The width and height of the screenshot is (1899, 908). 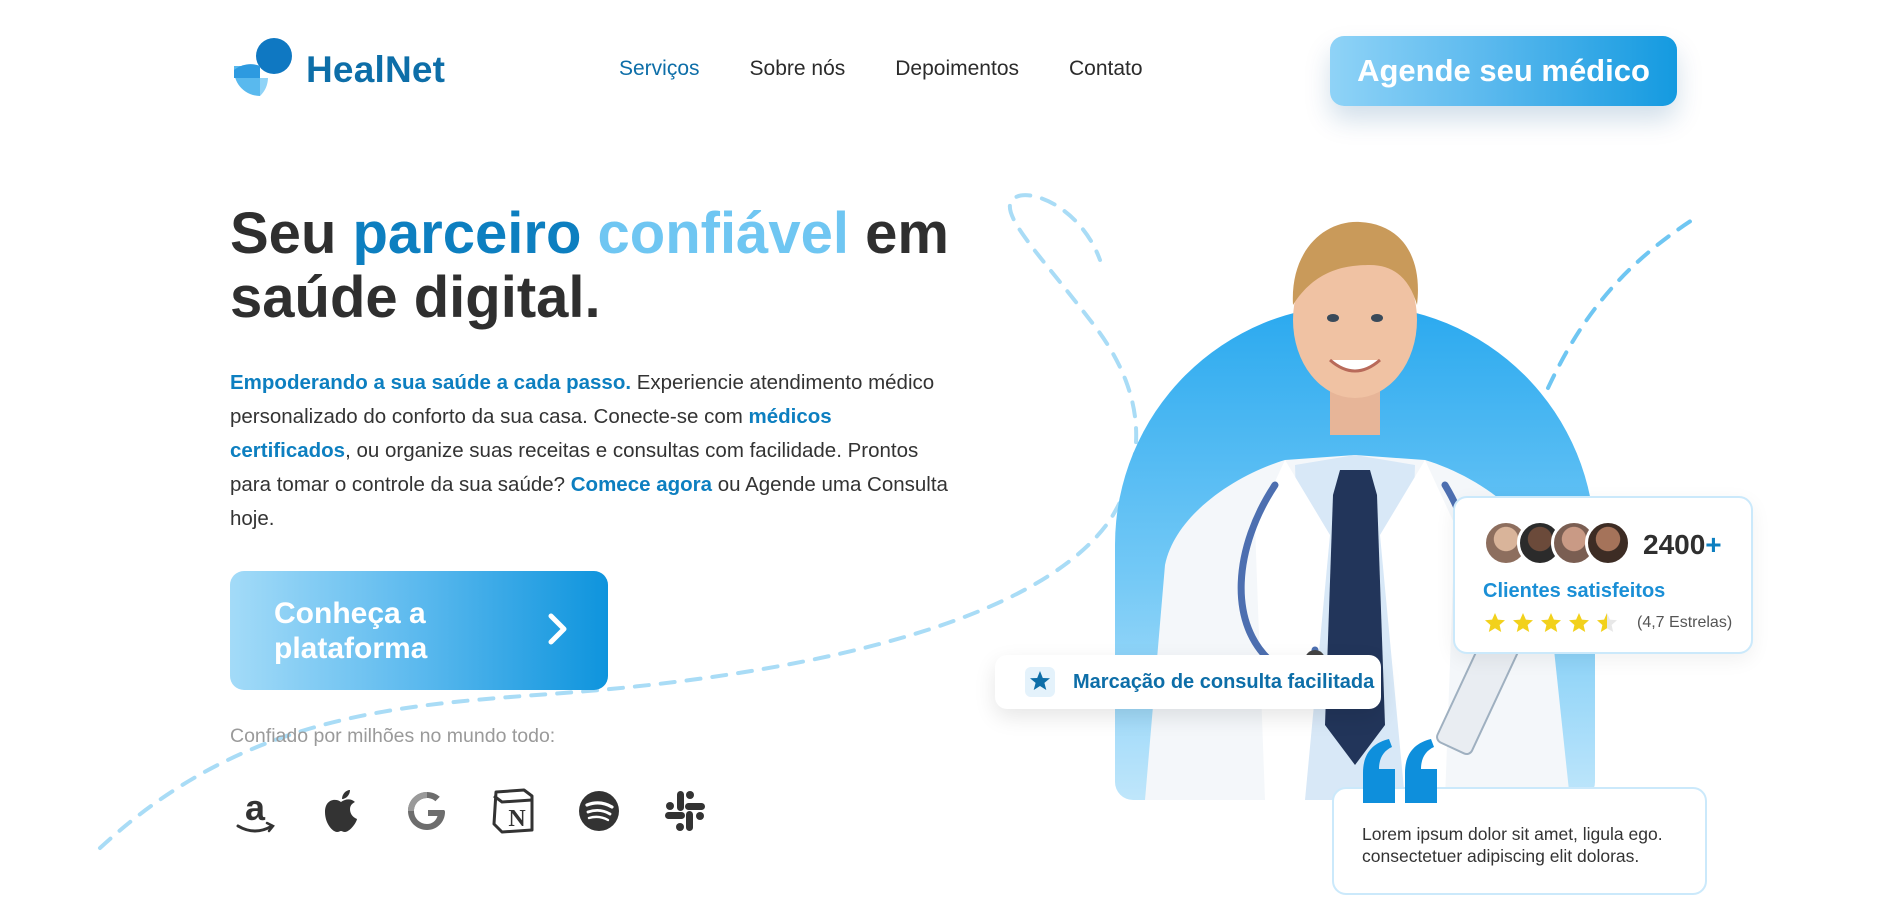 What do you see at coordinates (659, 69) in the screenshot?
I see `nav-item-servicos: Serviços` at bounding box center [659, 69].